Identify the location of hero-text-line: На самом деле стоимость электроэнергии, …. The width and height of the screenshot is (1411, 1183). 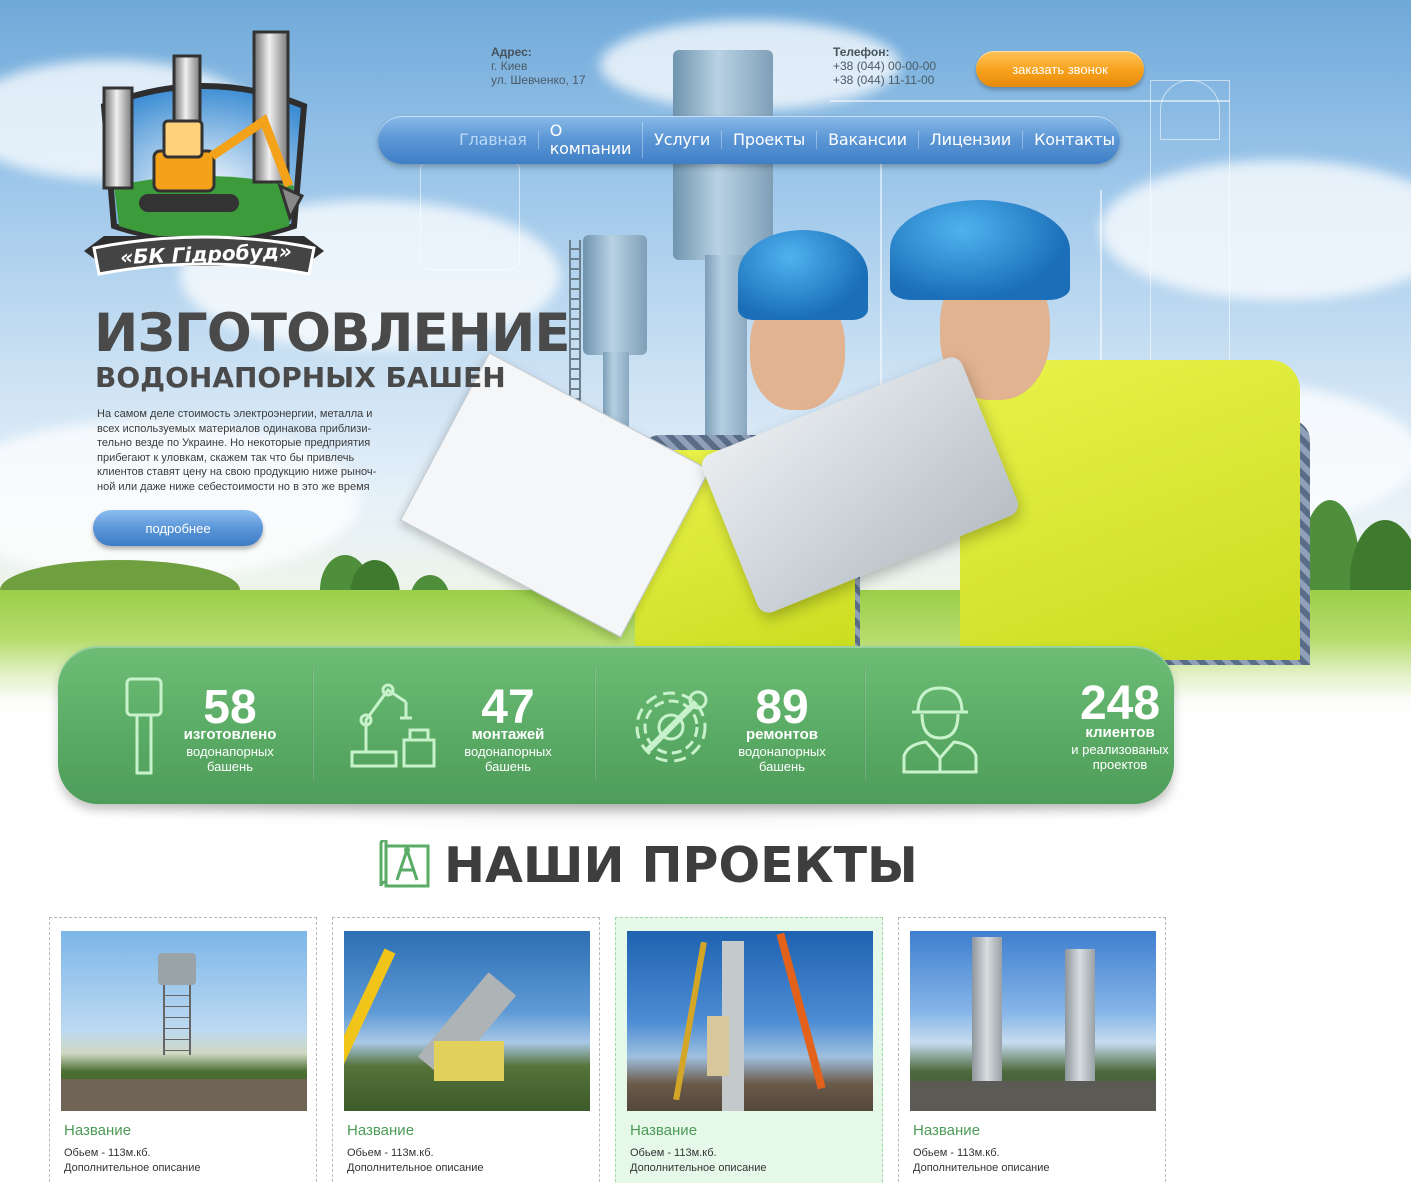
(235, 414).